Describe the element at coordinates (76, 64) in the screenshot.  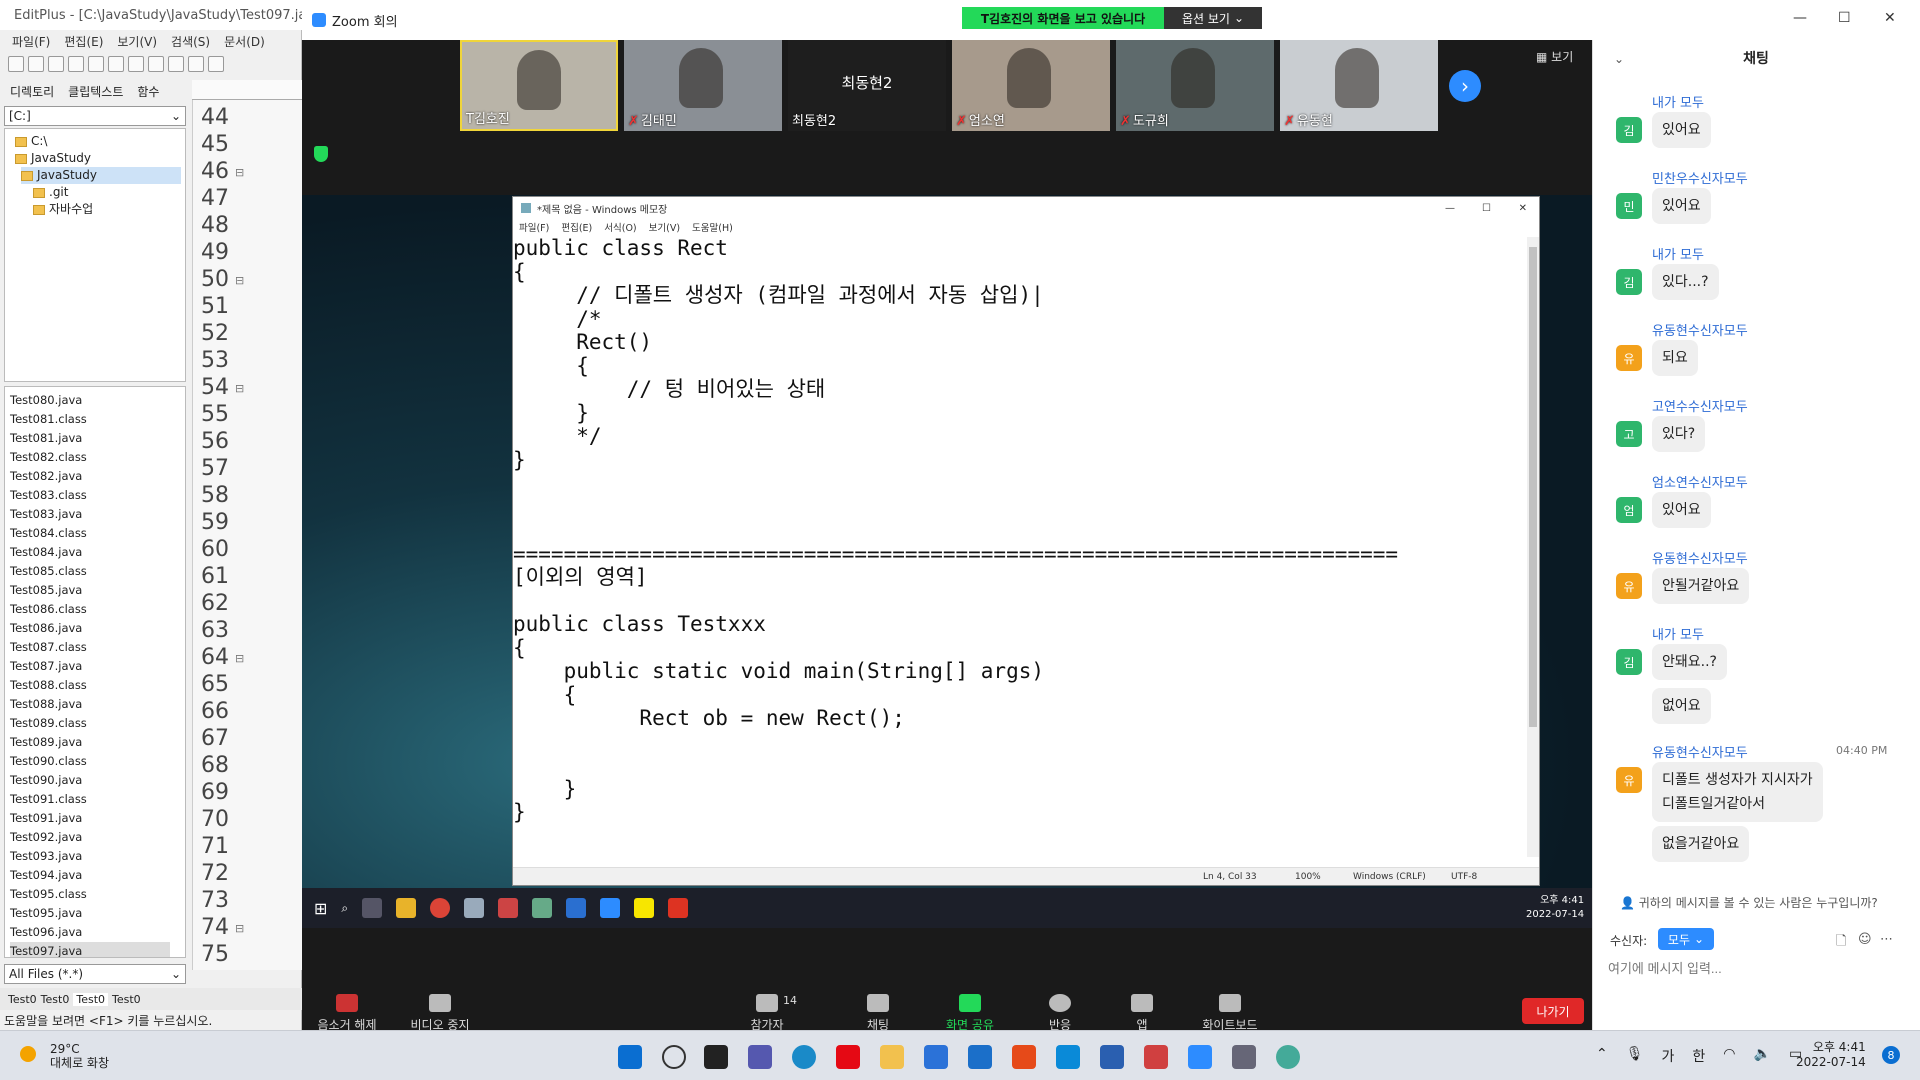
I see `save-all-icon` at that location.